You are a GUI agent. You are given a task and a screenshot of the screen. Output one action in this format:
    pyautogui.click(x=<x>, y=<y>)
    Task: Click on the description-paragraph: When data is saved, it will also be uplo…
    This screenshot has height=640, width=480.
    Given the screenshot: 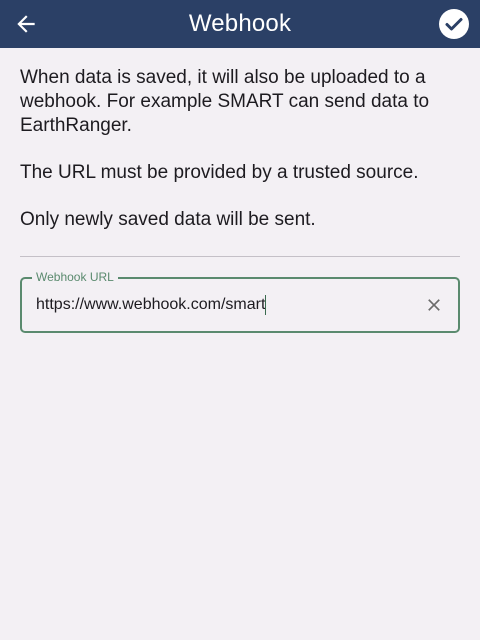 What is the action you would take?
    pyautogui.click(x=225, y=101)
    